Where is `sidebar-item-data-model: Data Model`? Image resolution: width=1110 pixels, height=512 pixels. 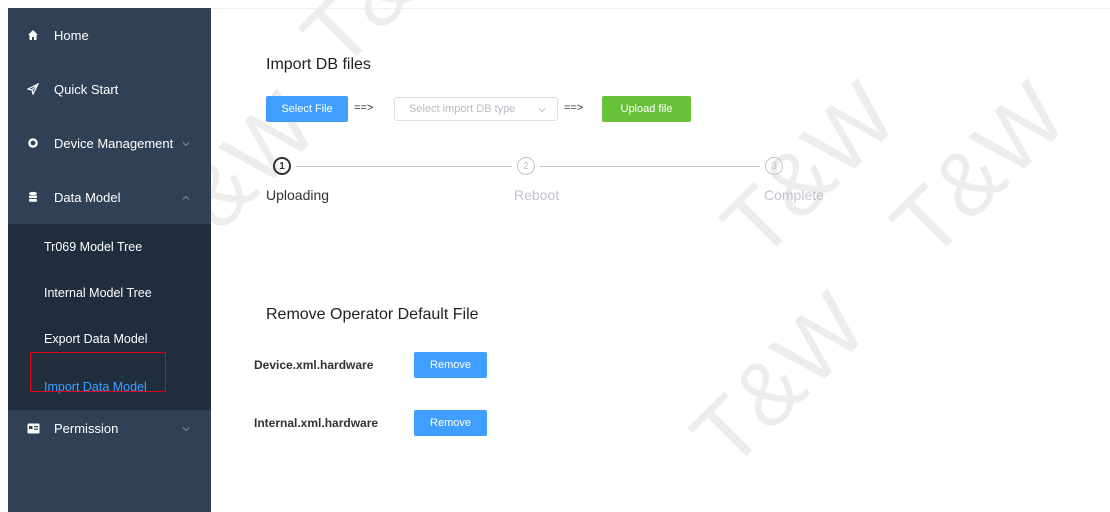
sidebar-item-data-model: Data Model is located at coordinates (109, 197).